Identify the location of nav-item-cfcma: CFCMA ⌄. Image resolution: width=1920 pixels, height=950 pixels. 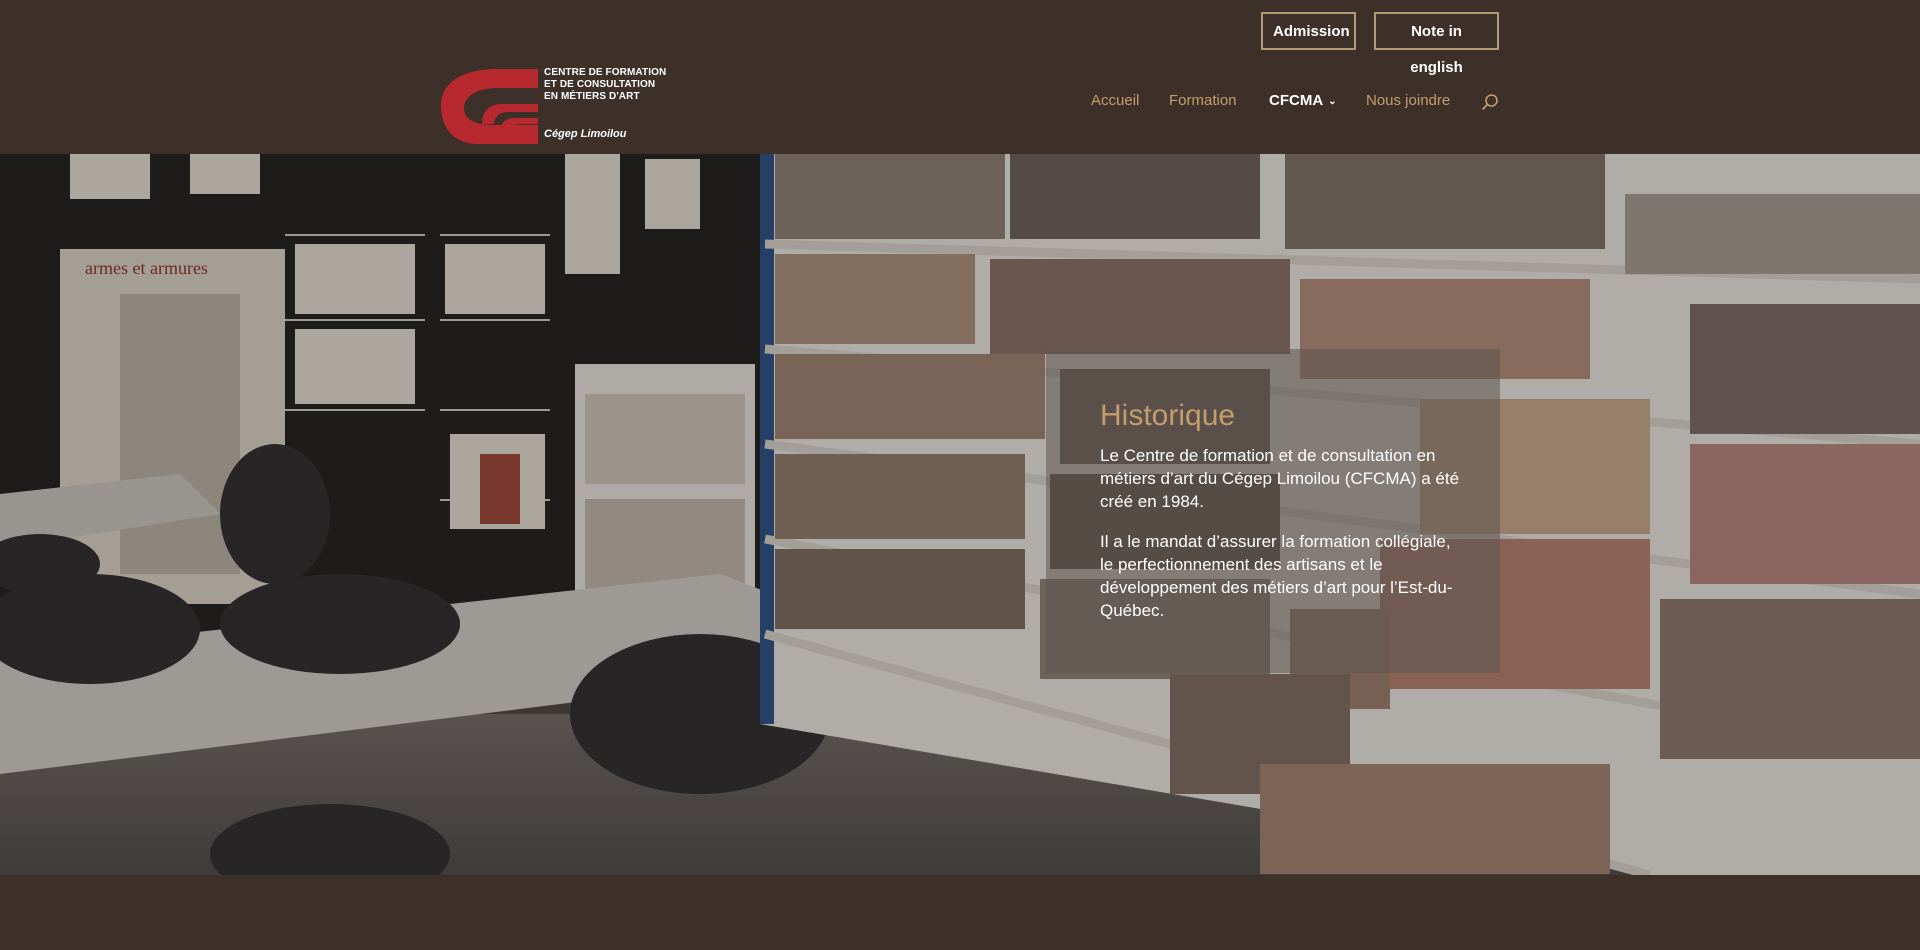
(1303, 100).